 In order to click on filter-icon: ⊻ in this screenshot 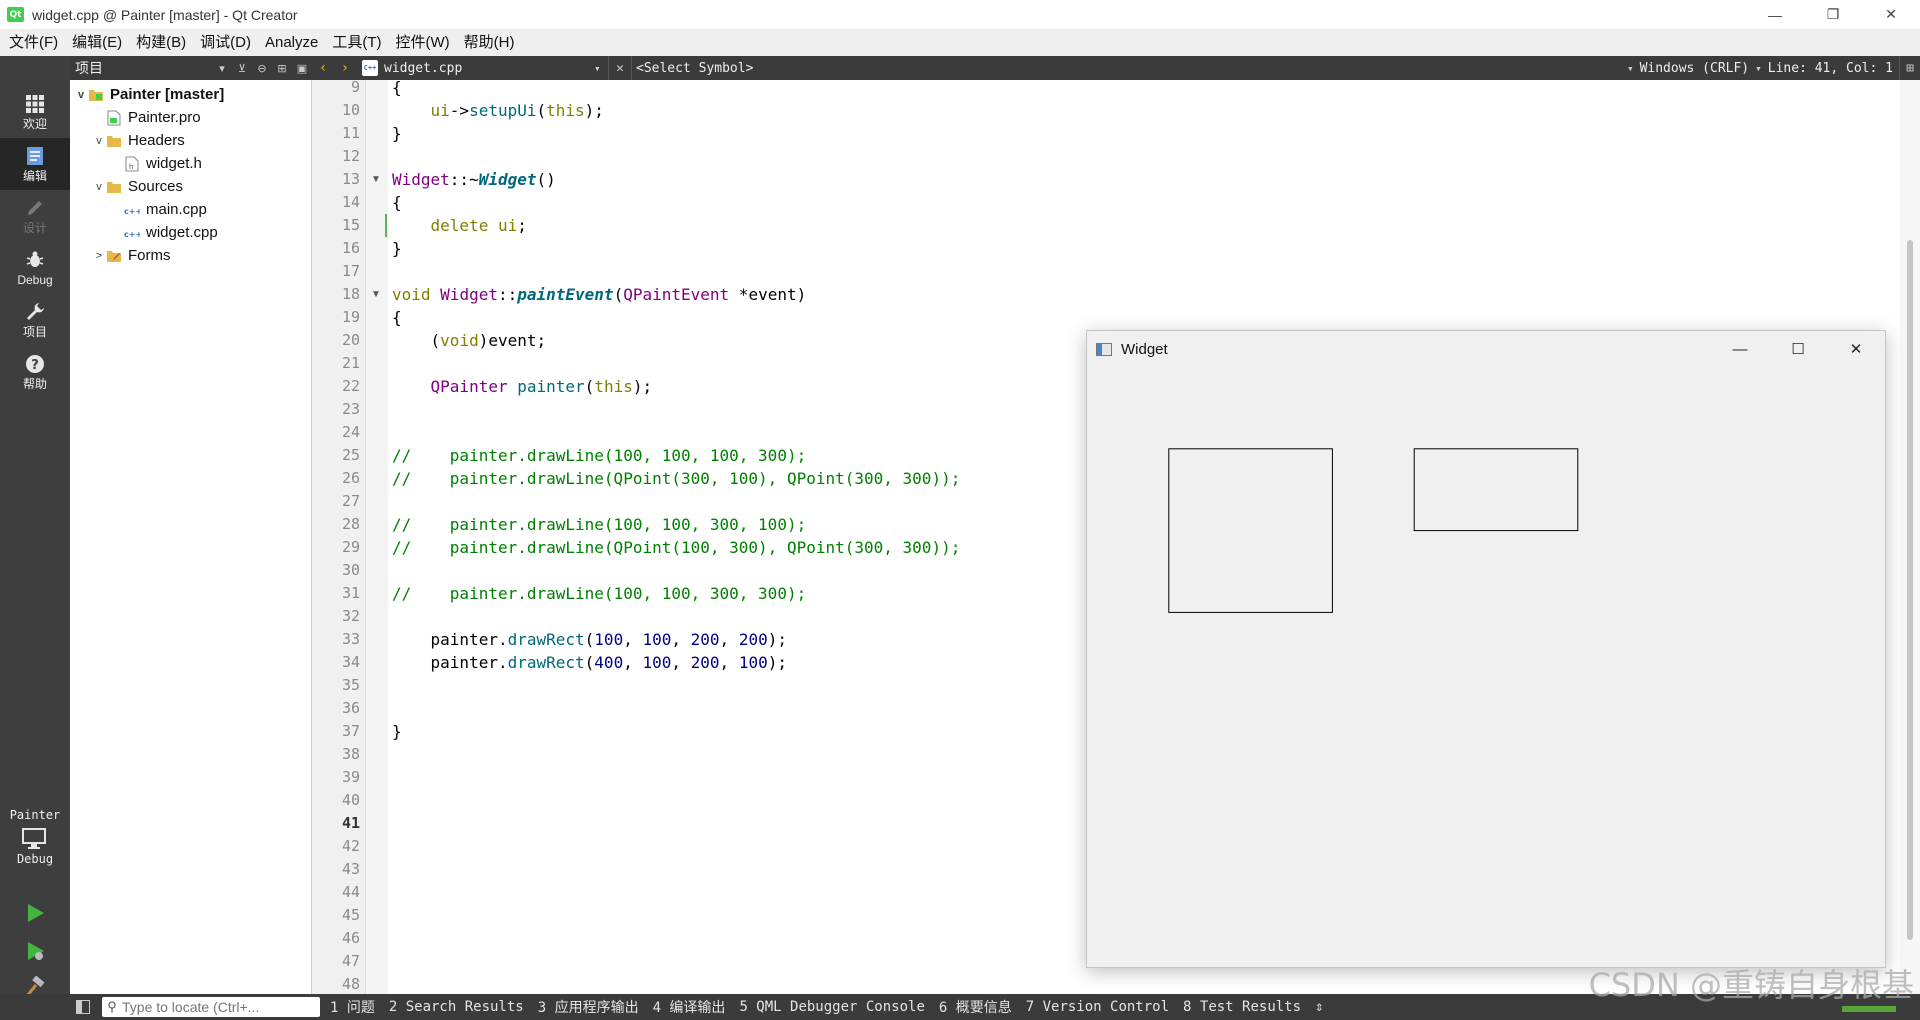, I will do `click(242, 68)`.